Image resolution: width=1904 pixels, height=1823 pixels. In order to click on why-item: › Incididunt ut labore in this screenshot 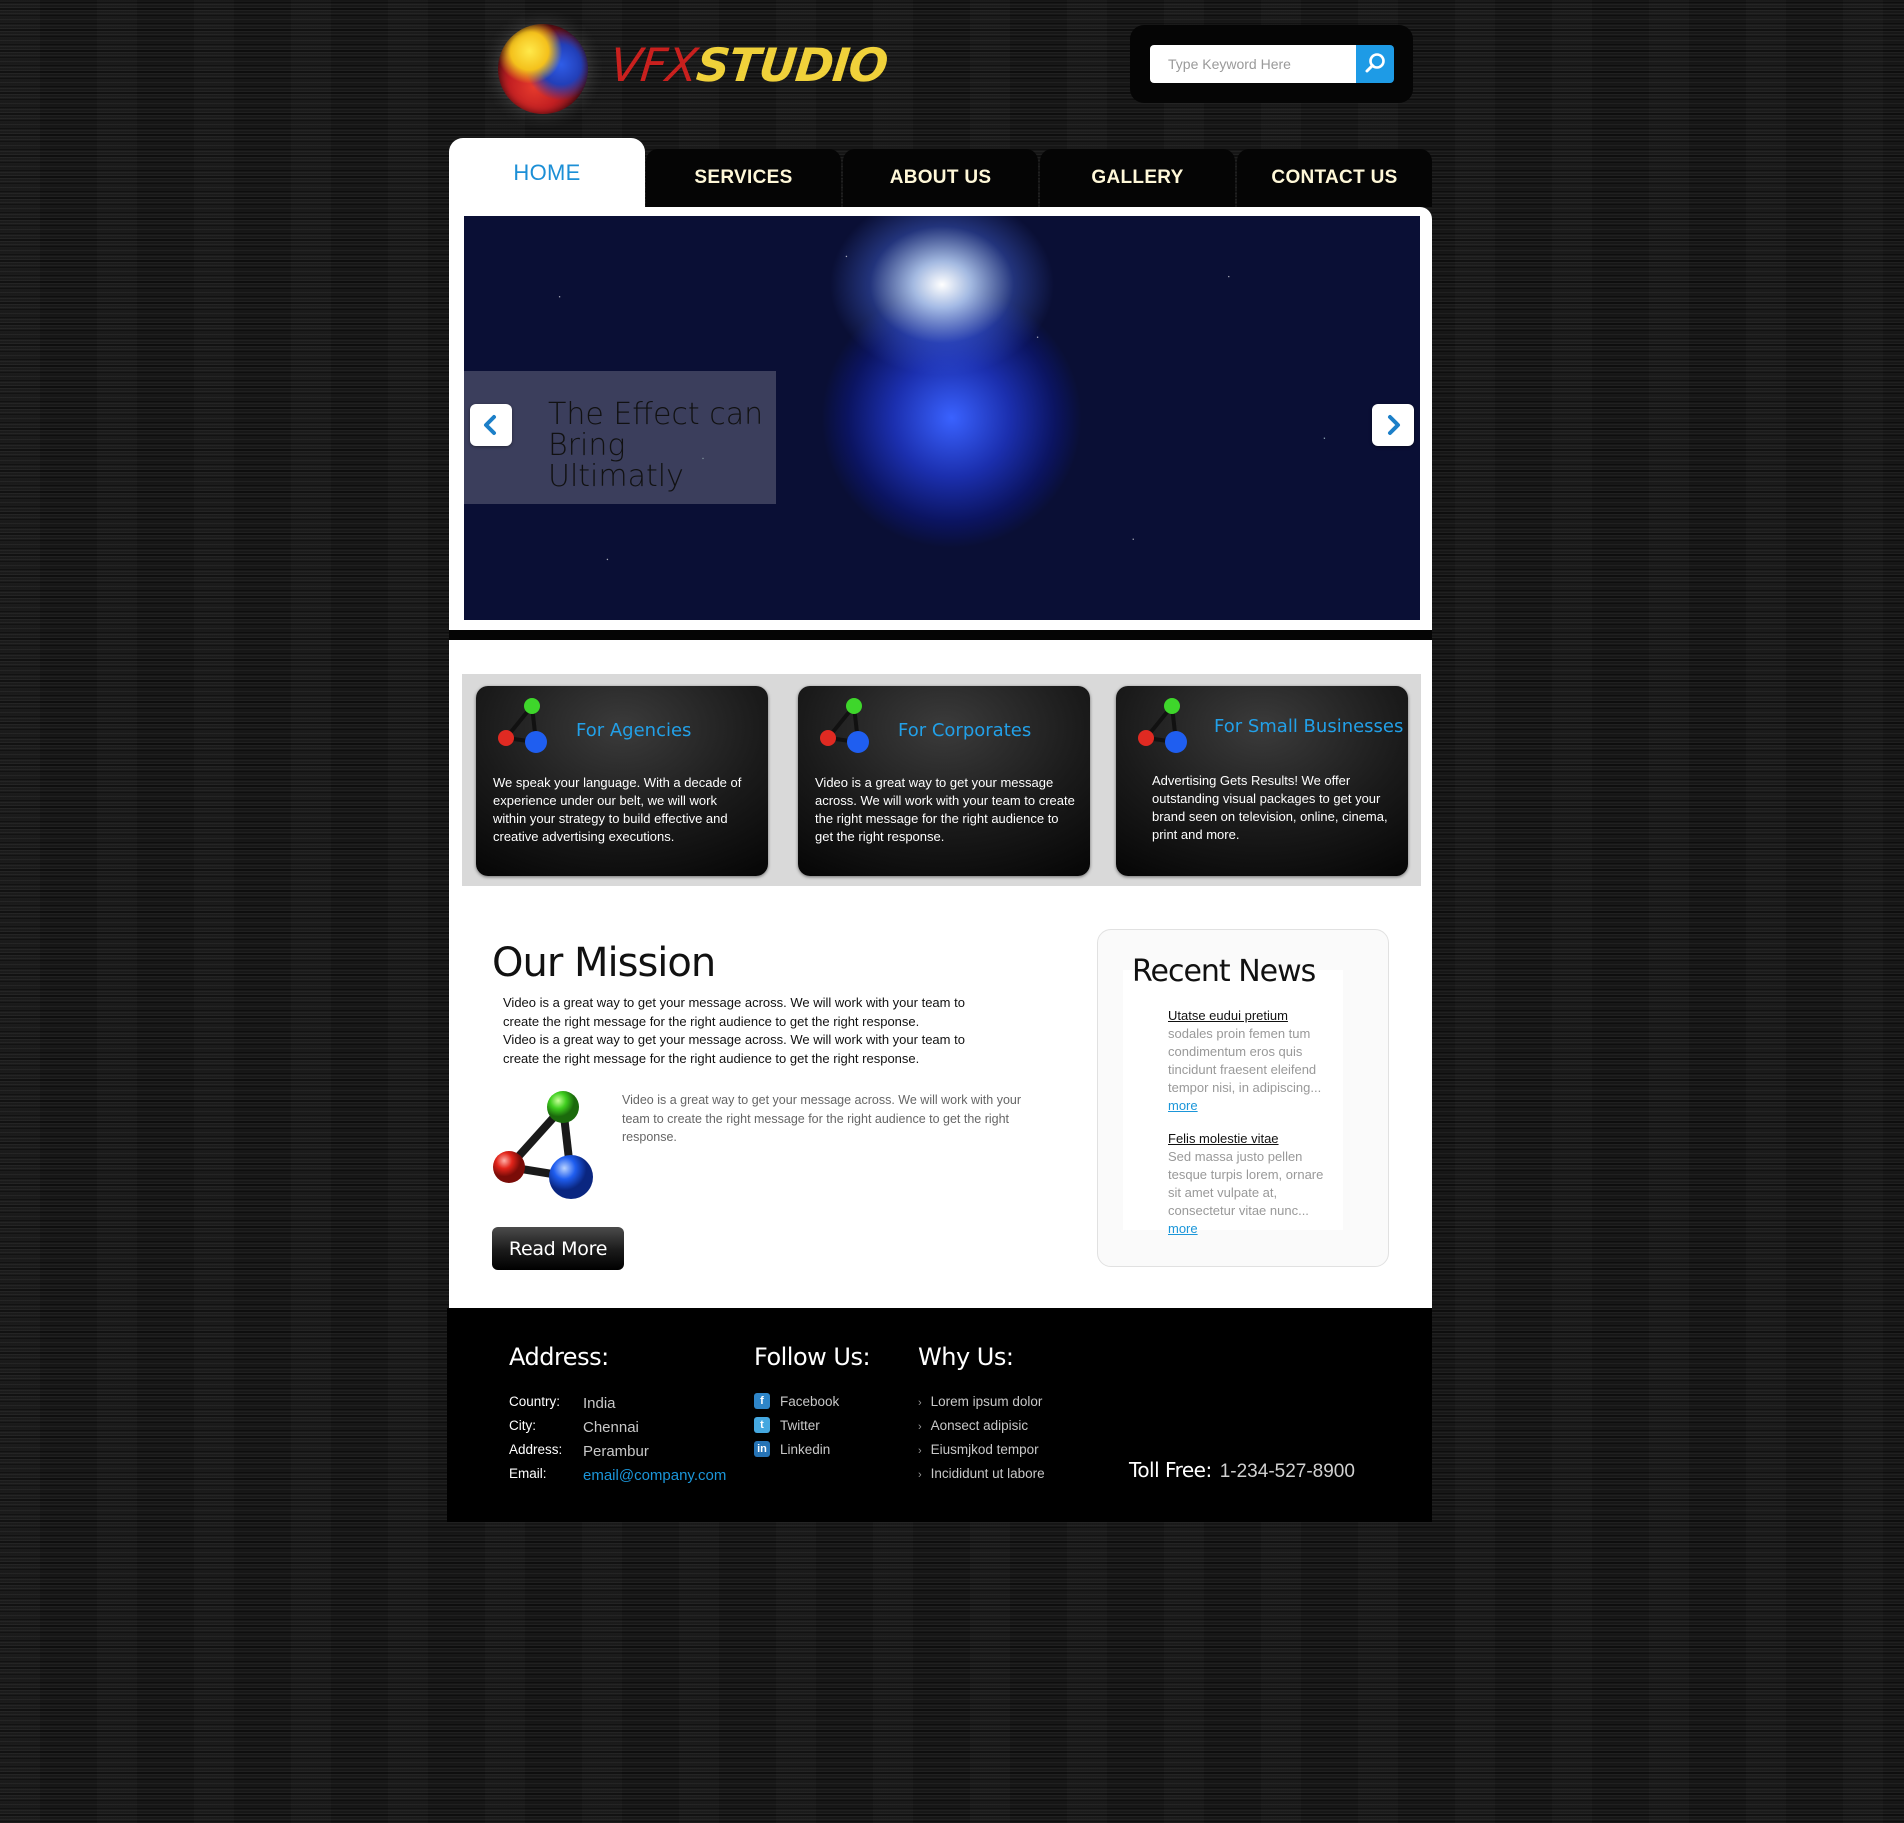, I will do `click(981, 1474)`.